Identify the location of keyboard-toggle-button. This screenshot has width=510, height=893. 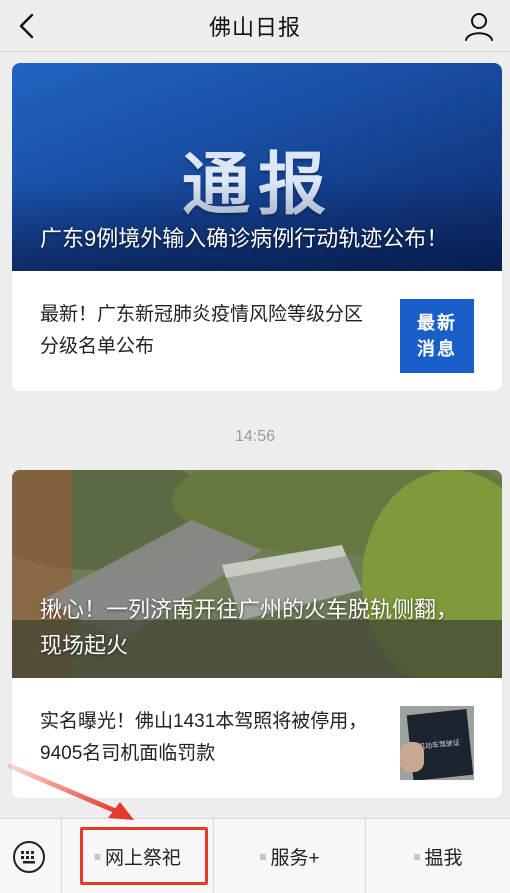
(31, 856).